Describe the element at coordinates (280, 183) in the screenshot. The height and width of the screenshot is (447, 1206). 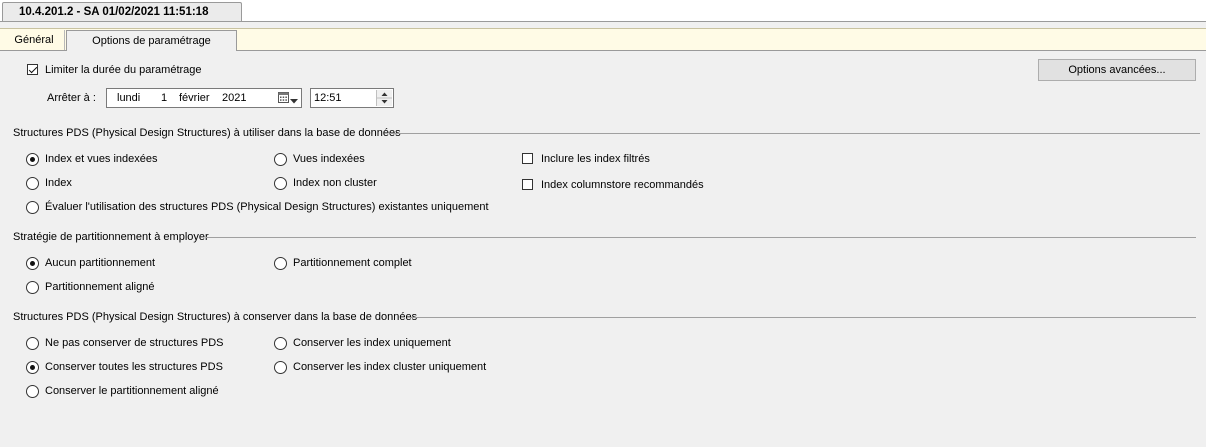
I see `radio-nonclustered-indexes` at that location.